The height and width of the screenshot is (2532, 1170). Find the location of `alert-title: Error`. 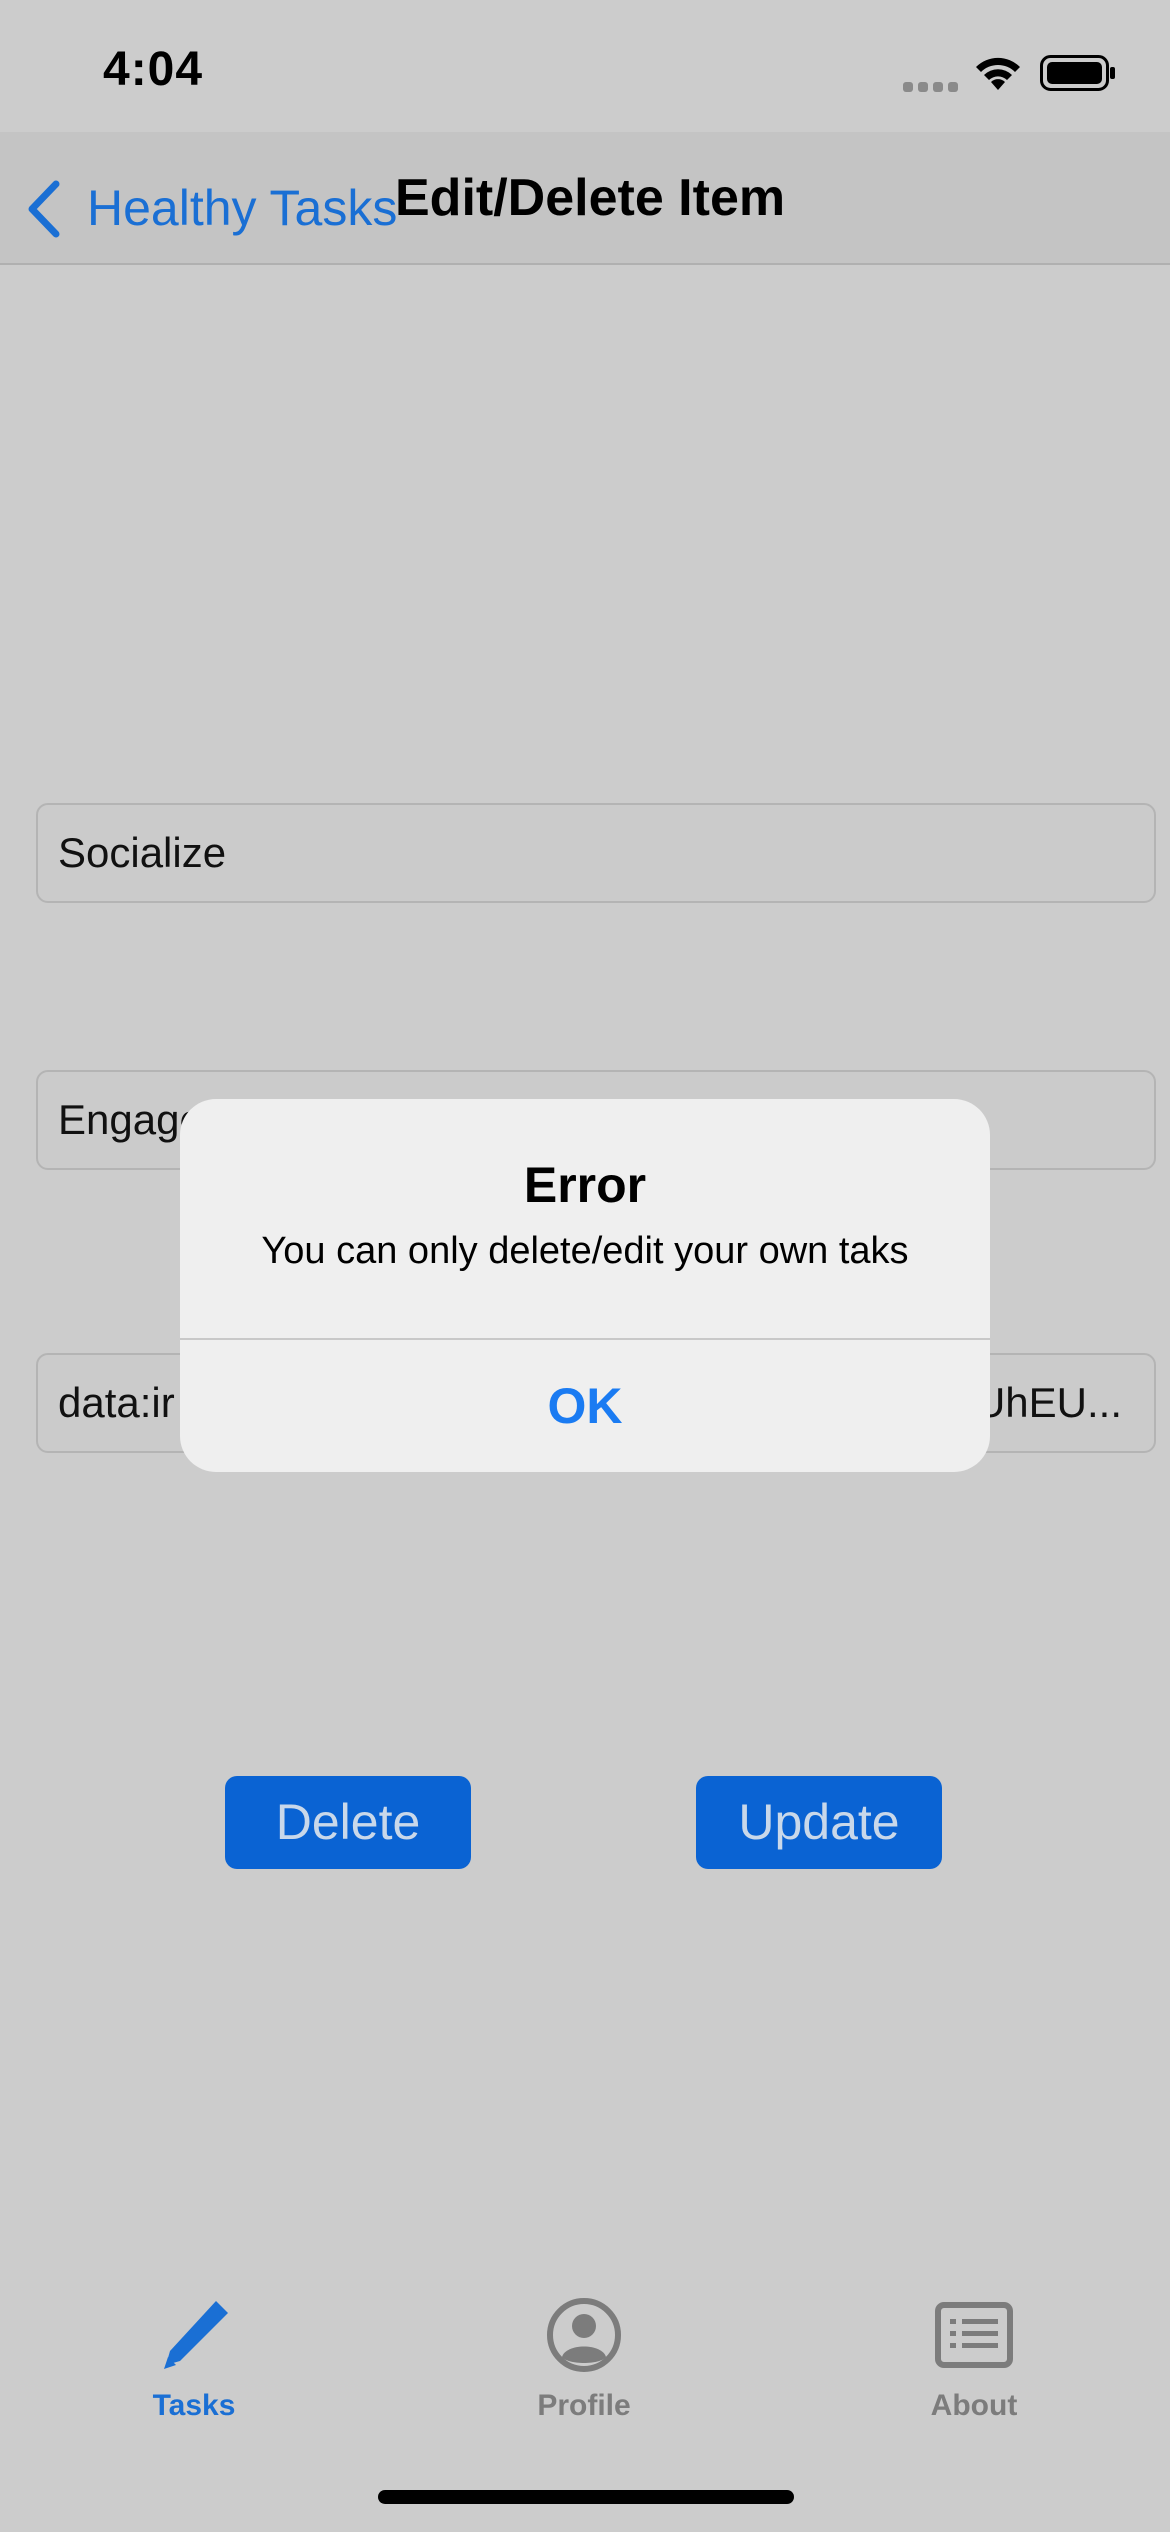

alert-title: Error is located at coordinates (585, 1185).